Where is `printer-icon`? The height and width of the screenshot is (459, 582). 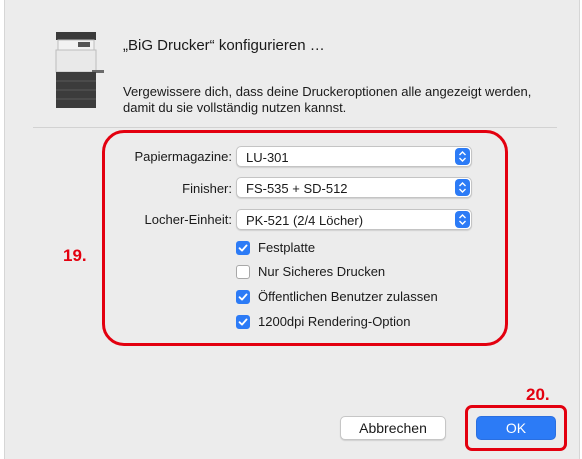 printer-icon is located at coordinates (79, 70).